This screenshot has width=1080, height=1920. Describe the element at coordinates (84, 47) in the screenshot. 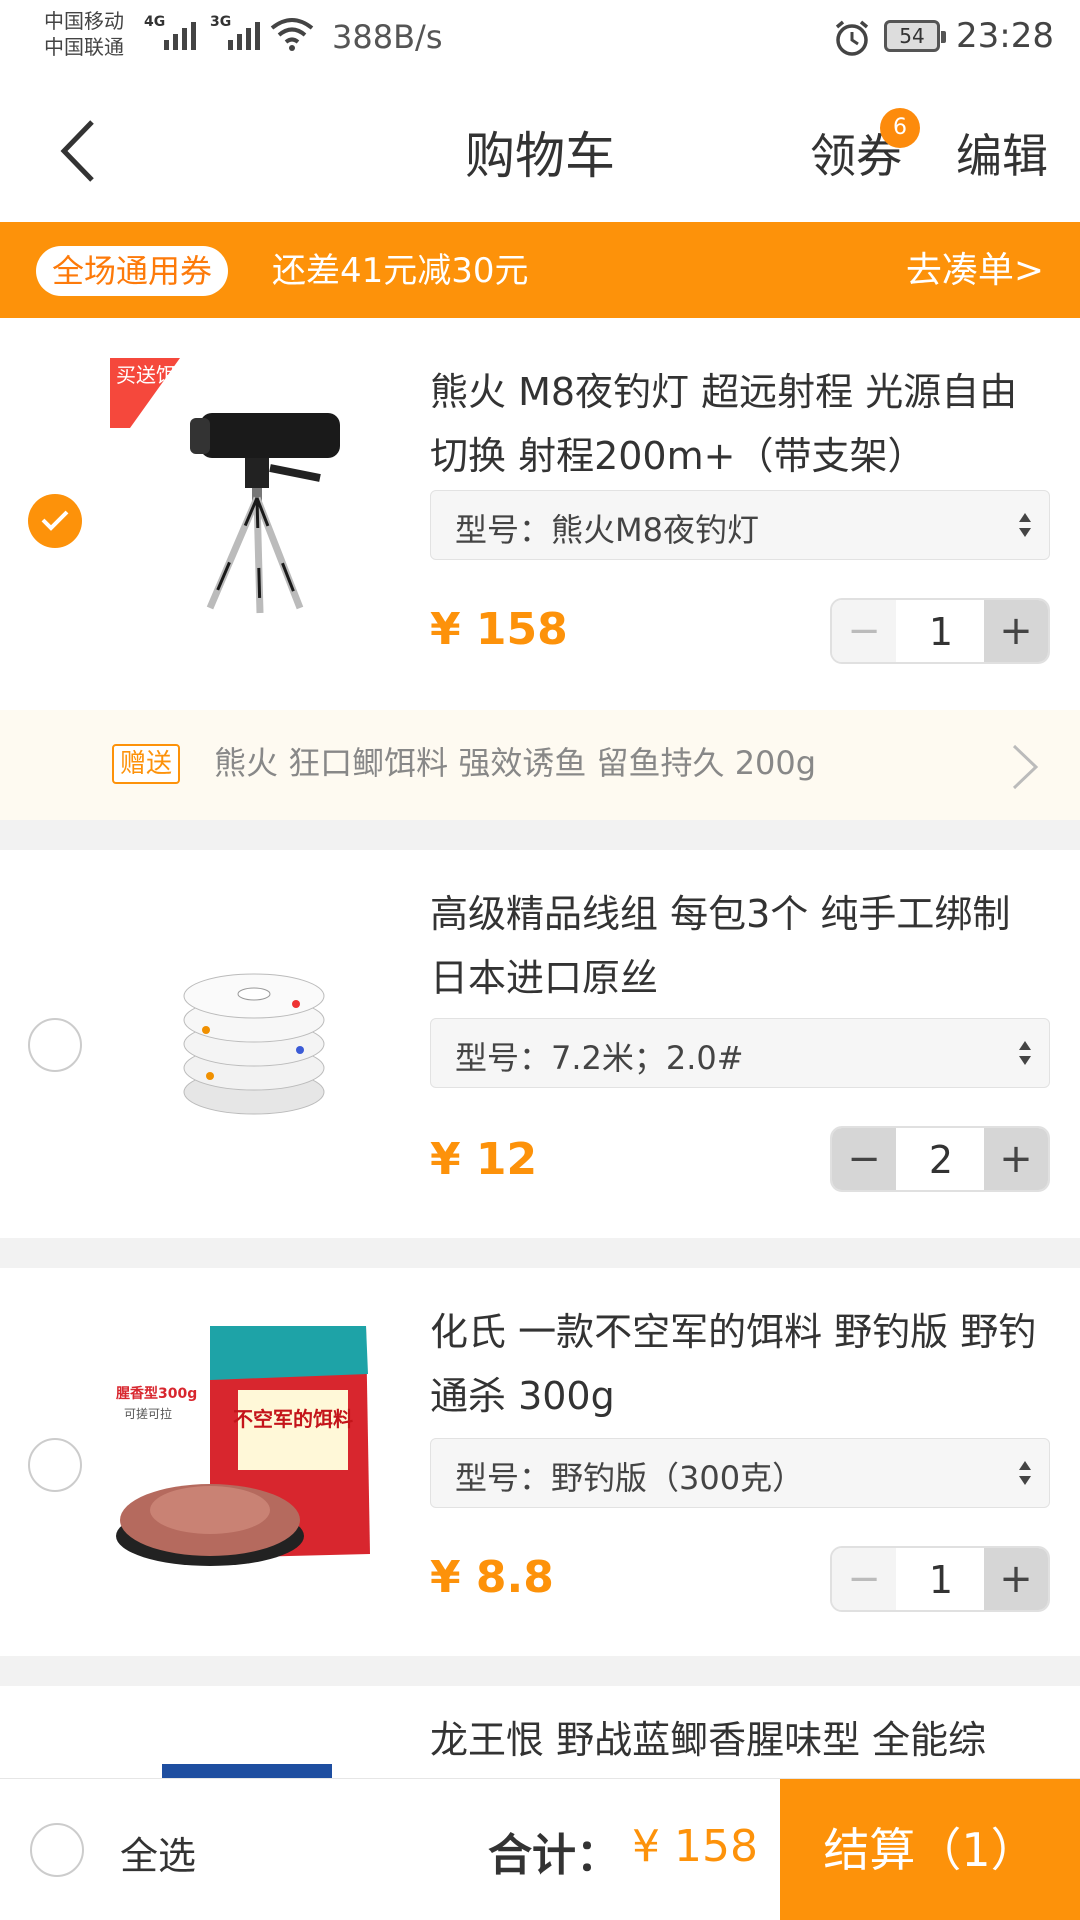

I see `carrier-2: 中国联通` at that location.